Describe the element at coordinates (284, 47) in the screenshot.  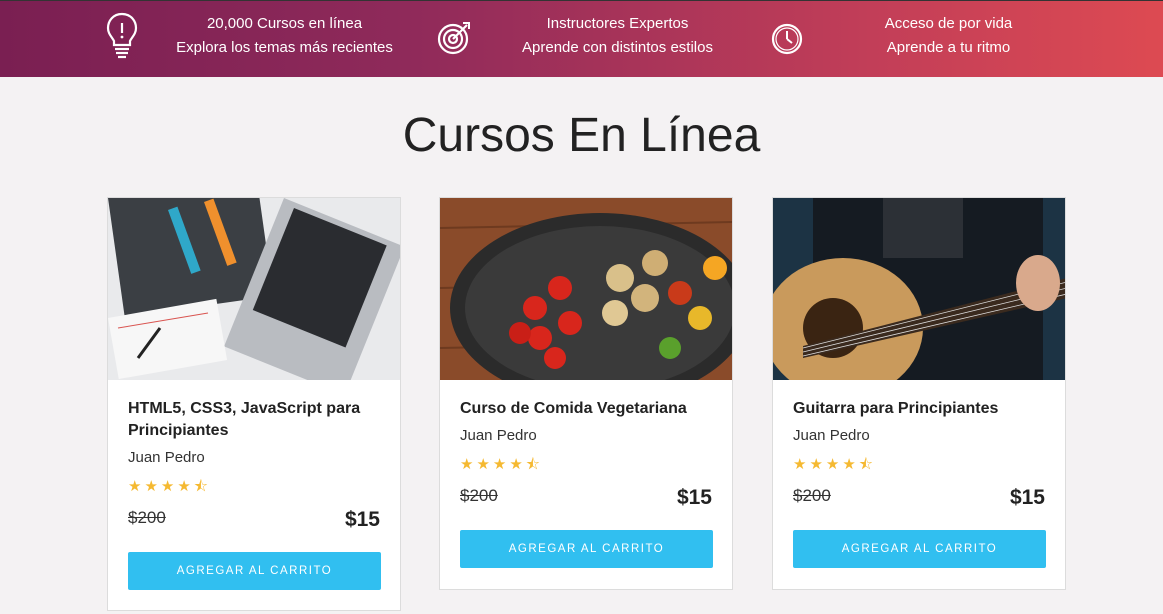
I see `feature-line2: Explora los temas más recientes` at that location.